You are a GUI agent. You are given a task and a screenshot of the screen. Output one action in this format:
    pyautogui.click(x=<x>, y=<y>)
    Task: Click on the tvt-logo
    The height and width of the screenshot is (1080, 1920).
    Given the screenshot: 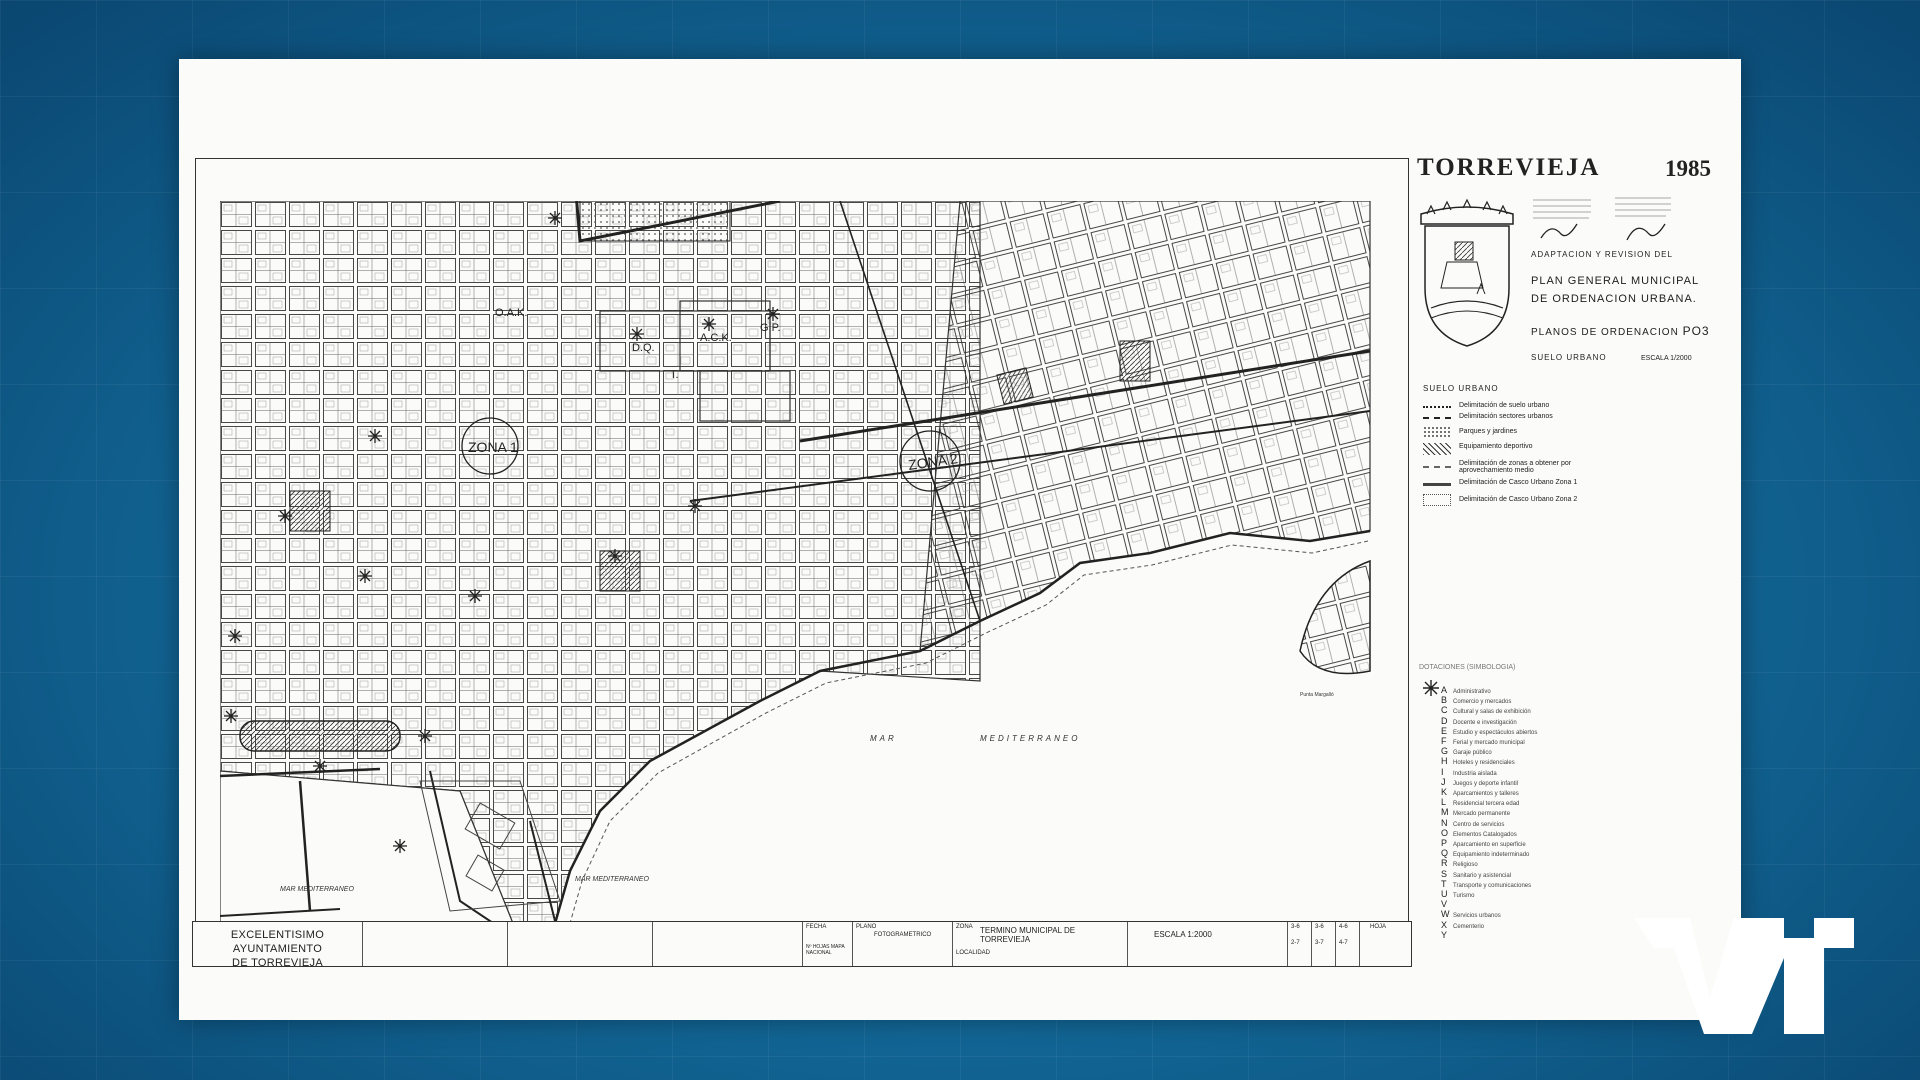 What is the action you would take?
    pyautogui.click(x=1744, y=976)
    